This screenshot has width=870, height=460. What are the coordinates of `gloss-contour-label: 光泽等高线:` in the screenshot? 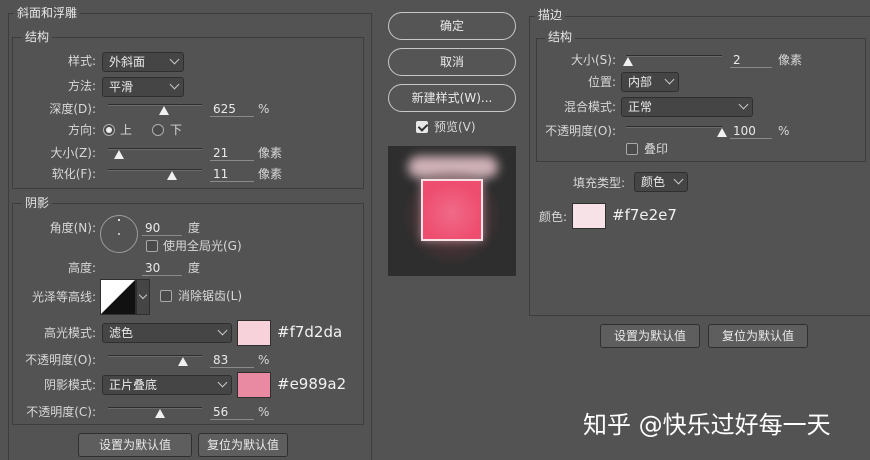 It's located at (63, 297).